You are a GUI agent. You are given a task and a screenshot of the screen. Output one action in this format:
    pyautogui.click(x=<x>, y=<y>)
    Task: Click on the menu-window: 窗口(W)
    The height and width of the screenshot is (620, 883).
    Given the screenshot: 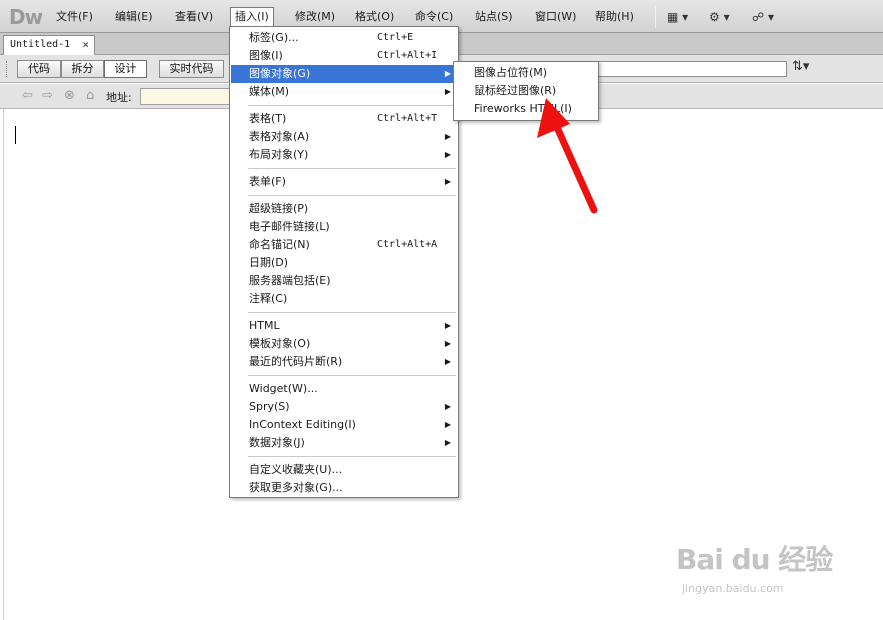 What is the action you would take?
    pyautogui.click(x=555, y=17)
    